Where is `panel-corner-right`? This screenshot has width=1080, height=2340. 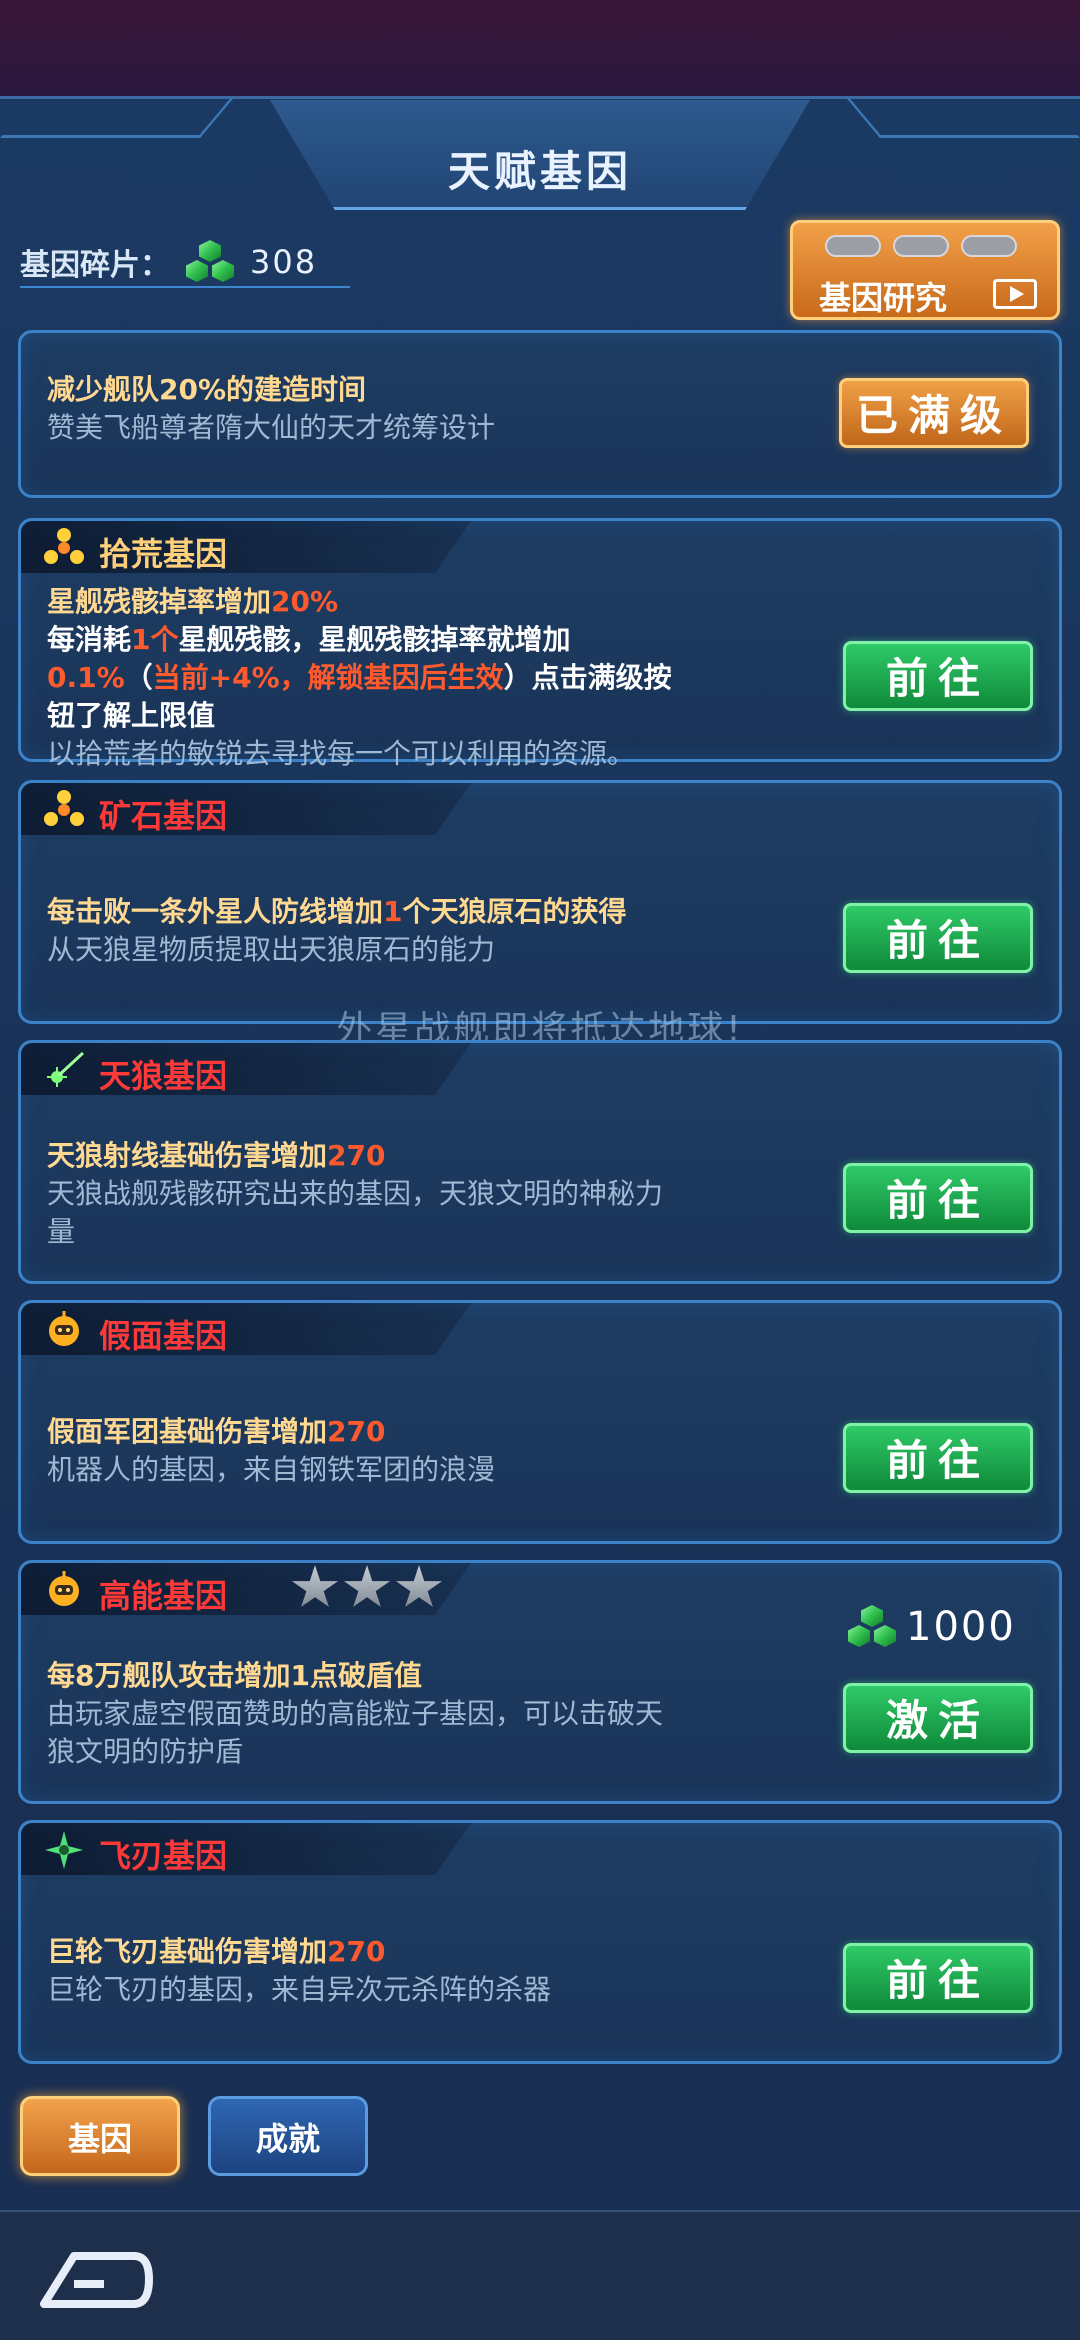 panel-corner-right is located at coordinates (963, 118).